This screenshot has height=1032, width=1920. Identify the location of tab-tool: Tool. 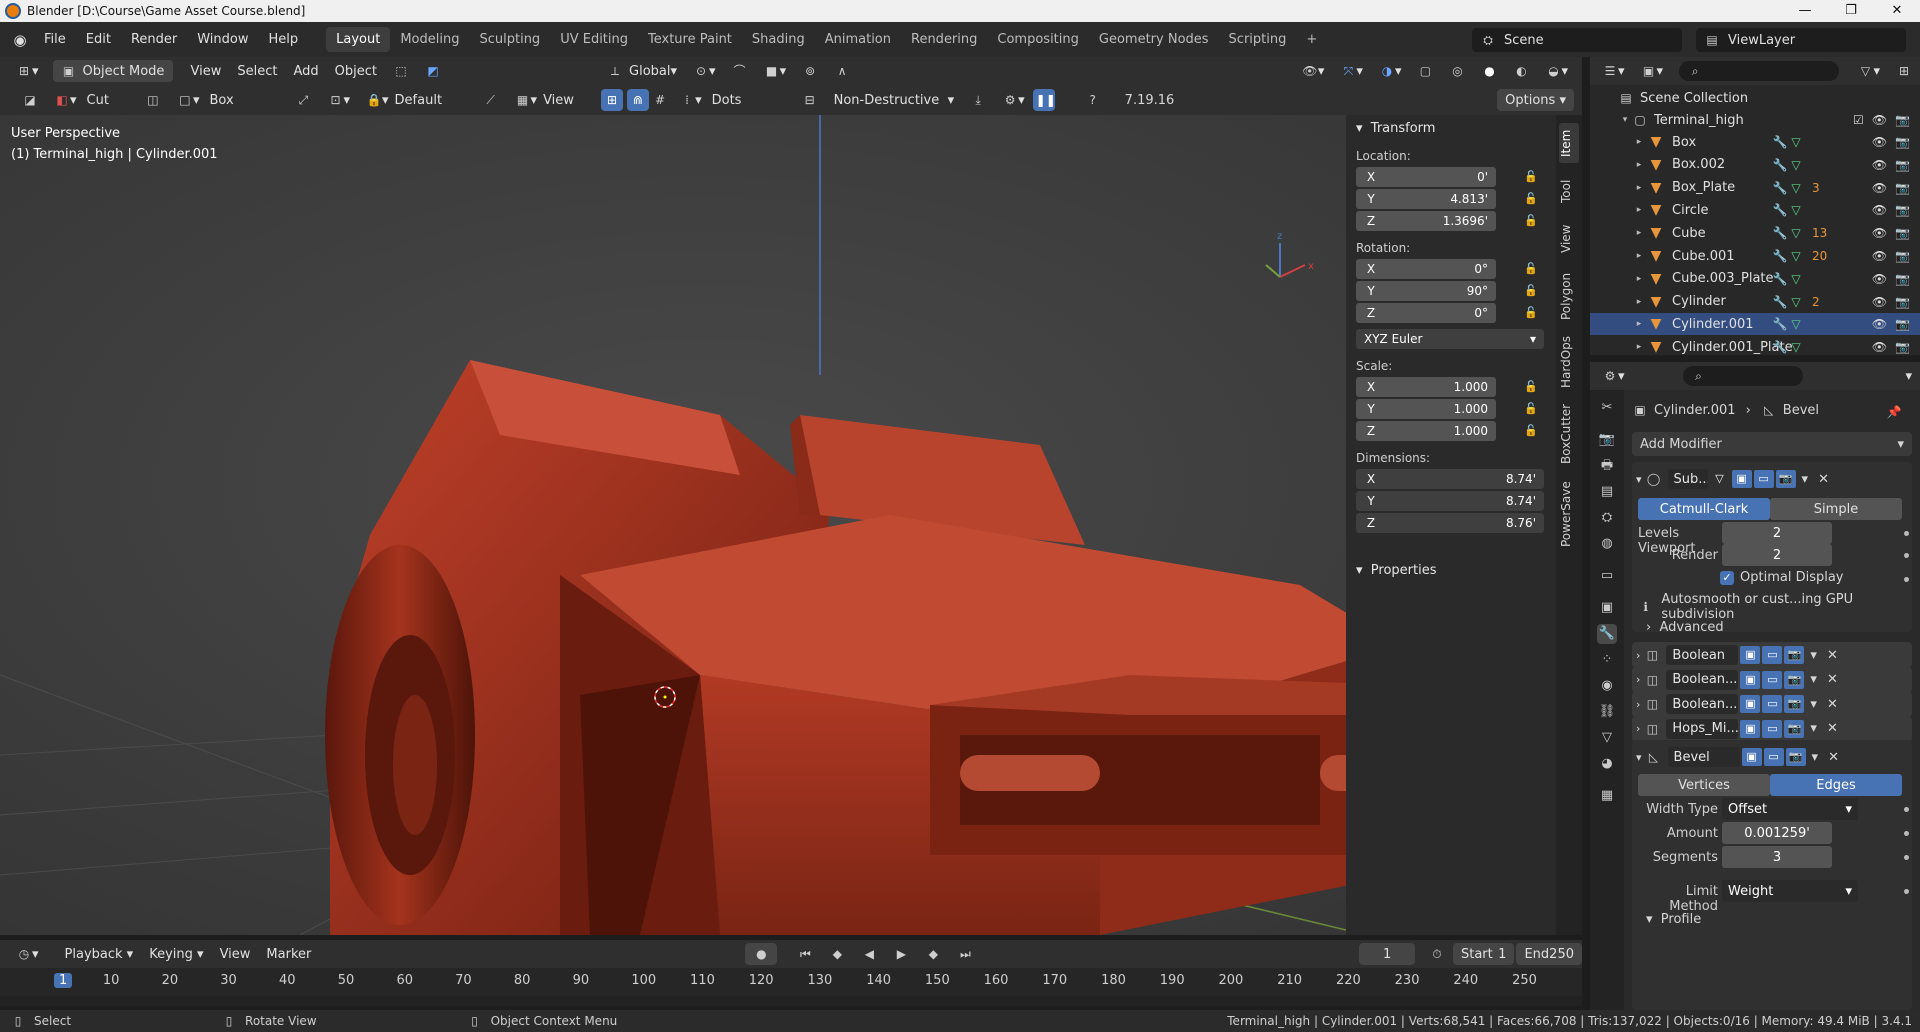
(1569, 191).